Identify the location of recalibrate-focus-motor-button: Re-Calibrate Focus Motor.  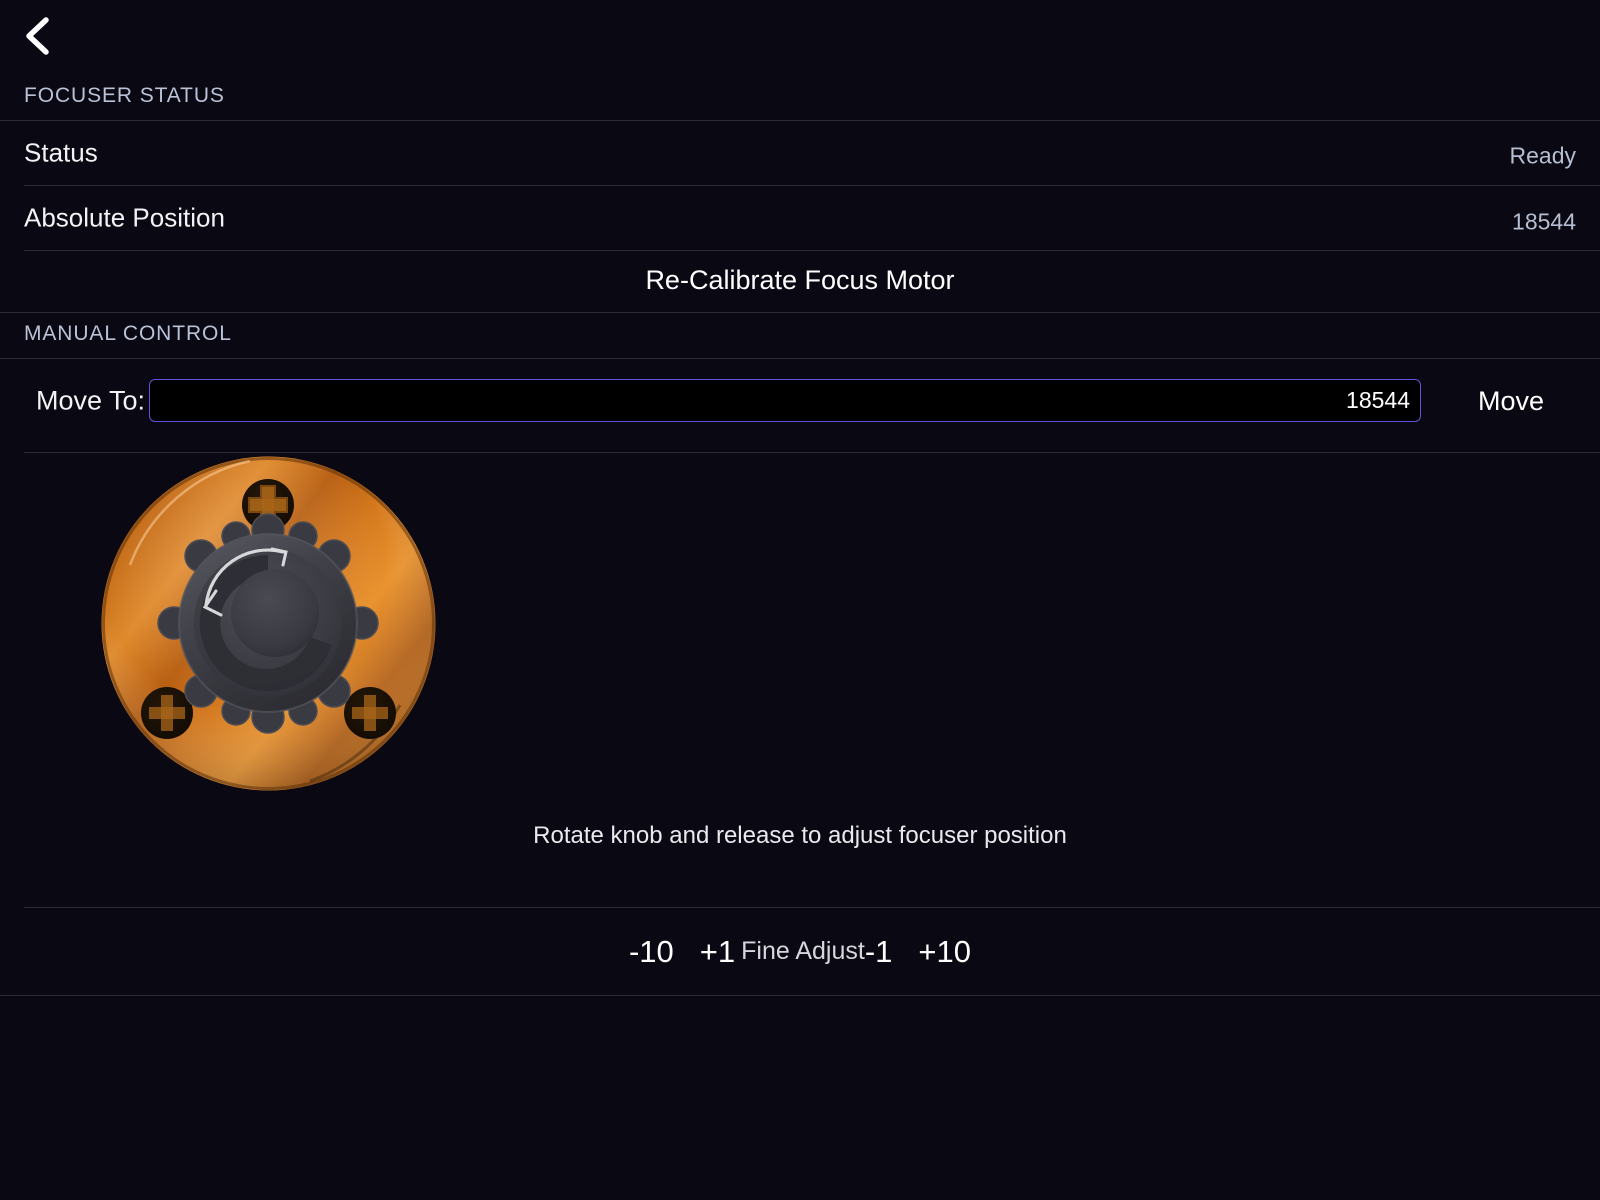
(800, 280).